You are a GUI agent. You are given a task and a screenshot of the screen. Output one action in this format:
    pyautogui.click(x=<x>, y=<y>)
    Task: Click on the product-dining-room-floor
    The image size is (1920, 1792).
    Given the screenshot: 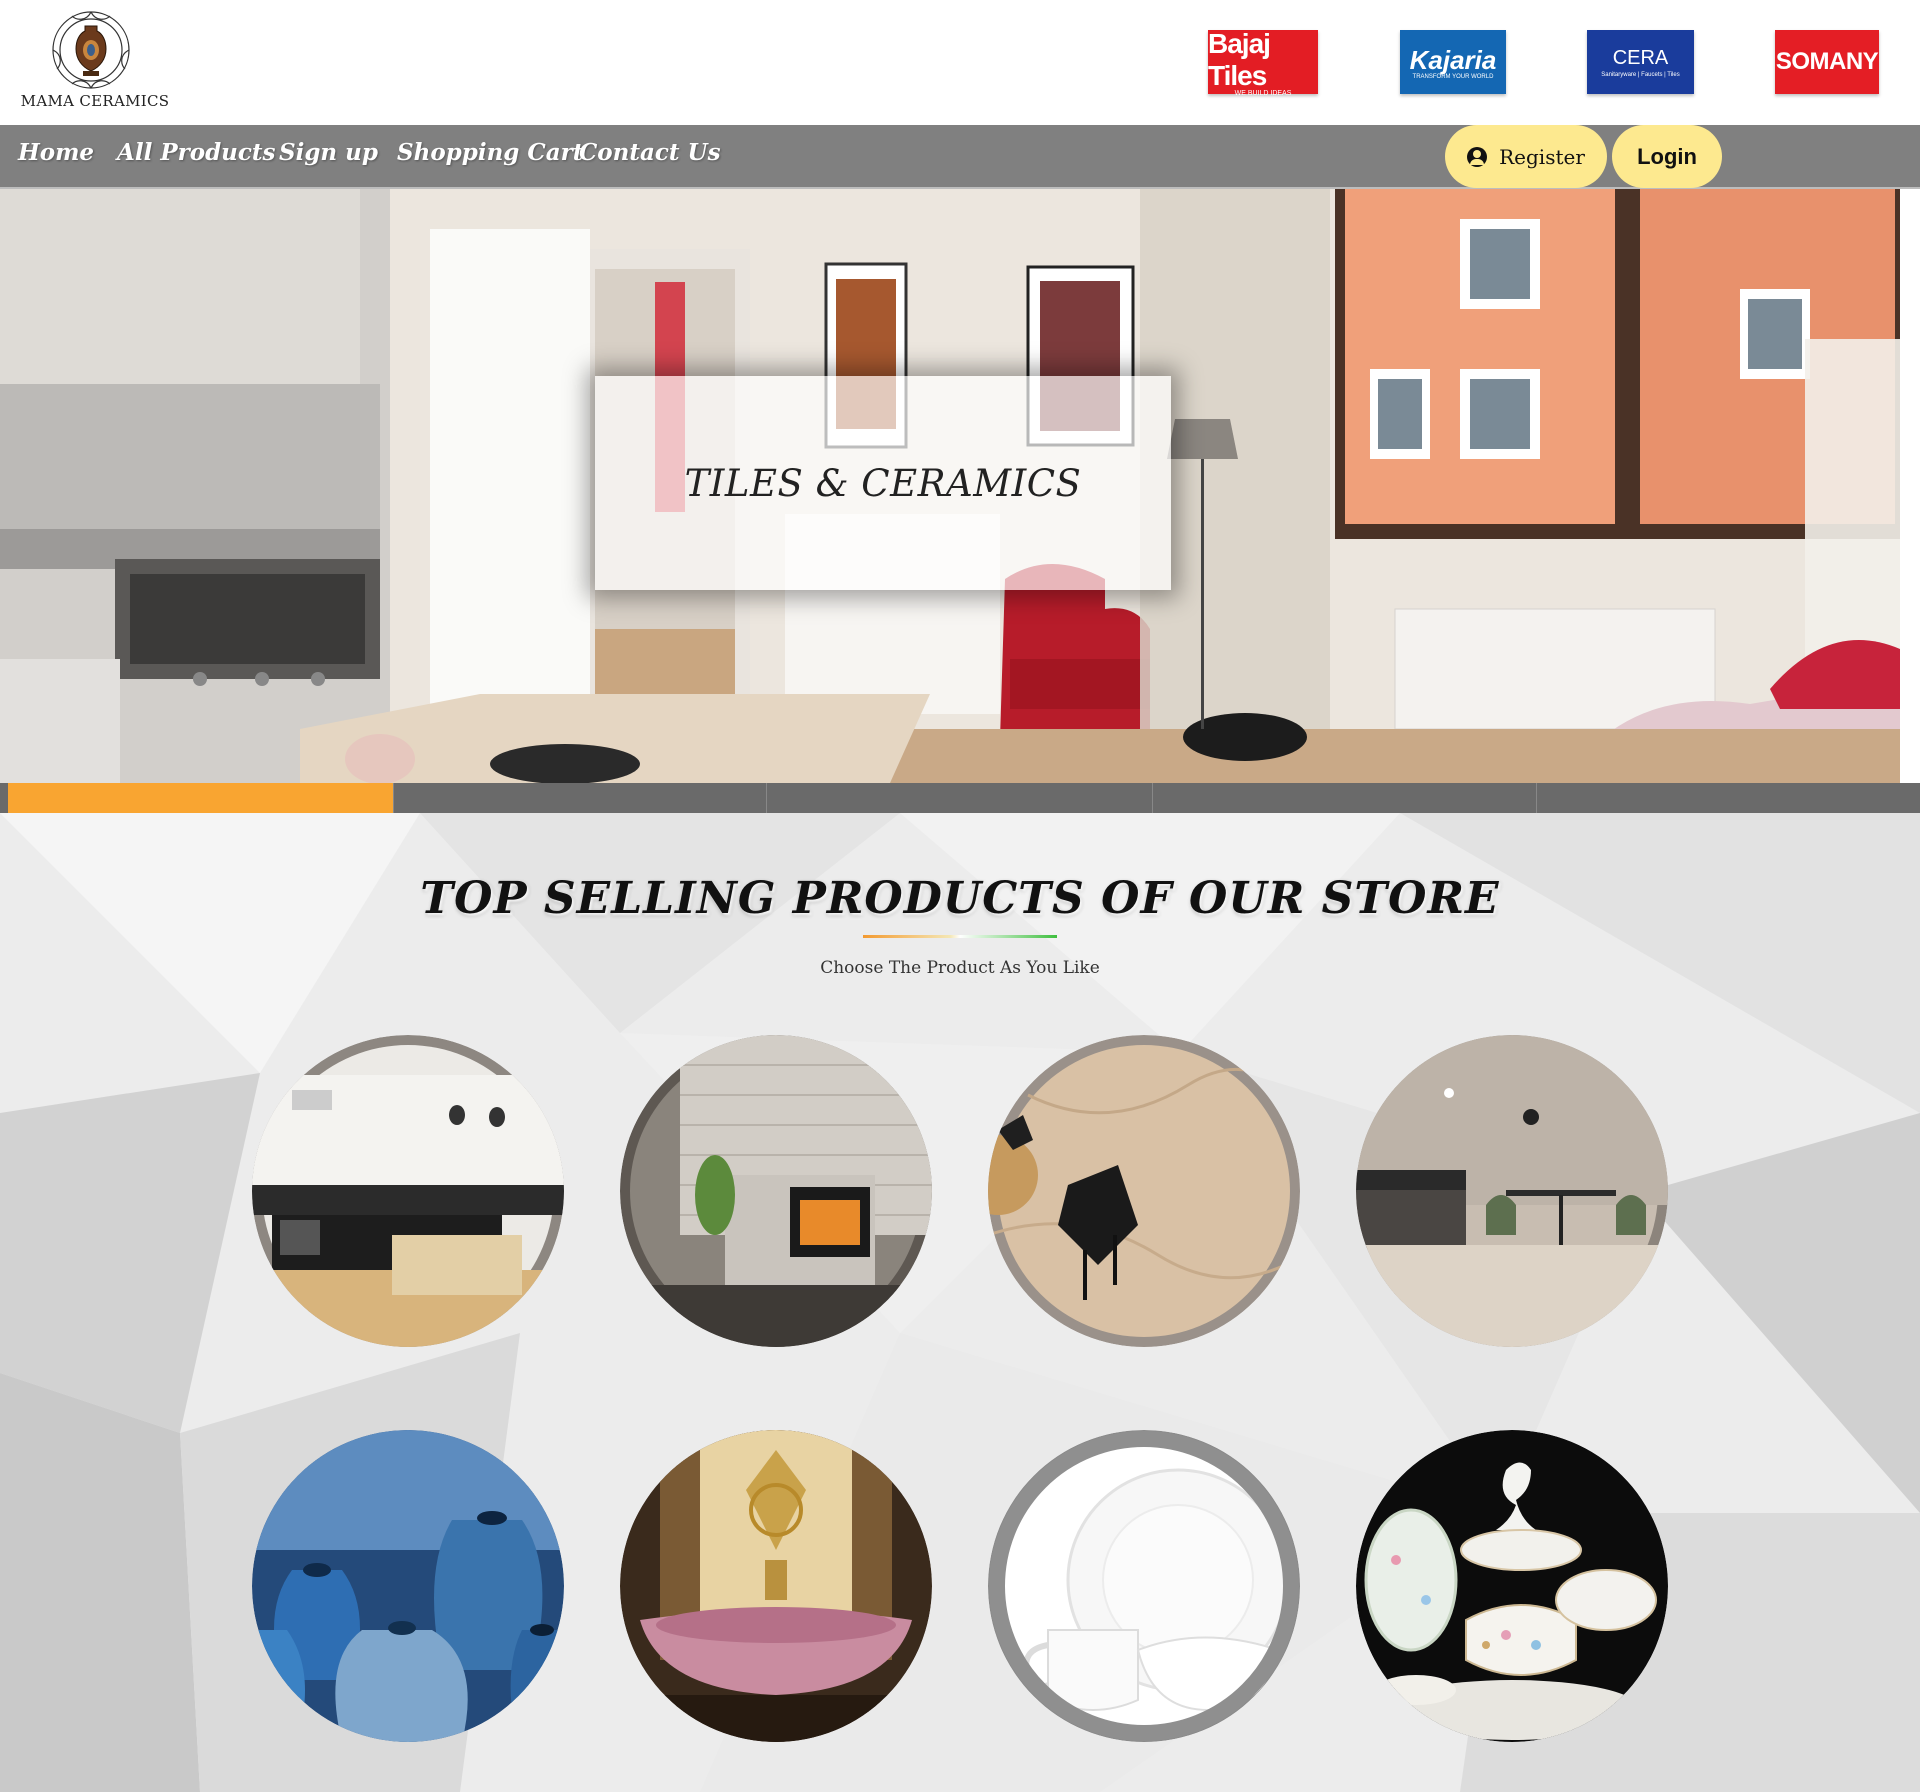 What is the action you would take?
    pyautogui.click(x=1512, y=1191)
    